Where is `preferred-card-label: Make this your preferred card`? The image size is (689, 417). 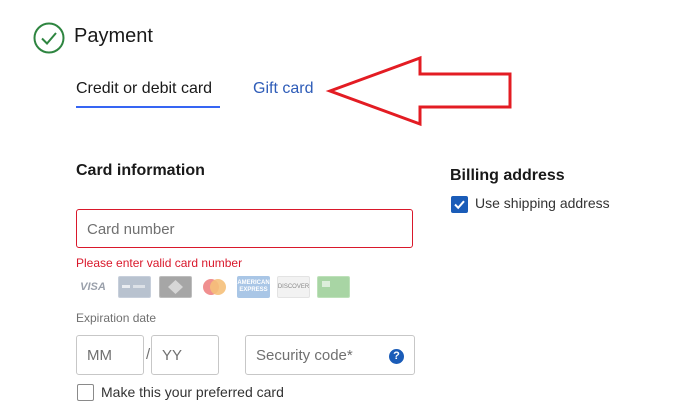 preferred-card-label: Make this your preferred card is located at coordinates (192, 392).